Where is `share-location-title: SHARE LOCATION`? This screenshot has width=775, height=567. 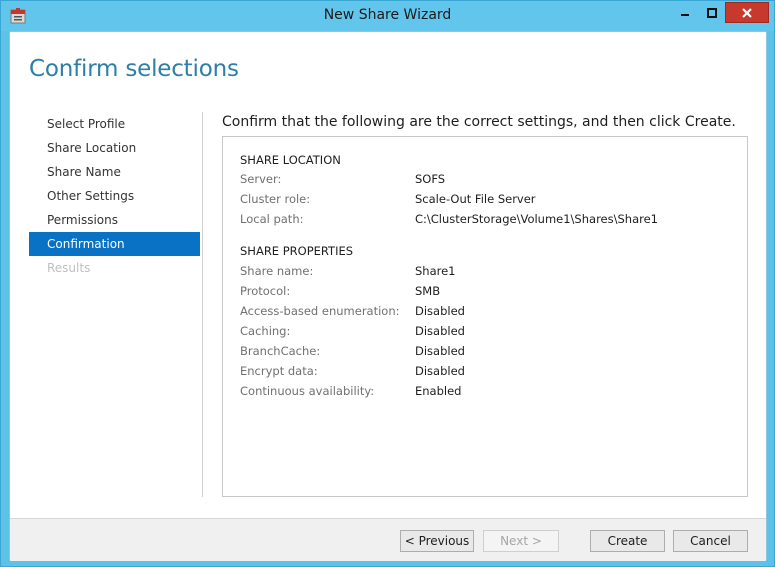 share-location-title: SHARE LOCATION is located at coordinates (290, 160).